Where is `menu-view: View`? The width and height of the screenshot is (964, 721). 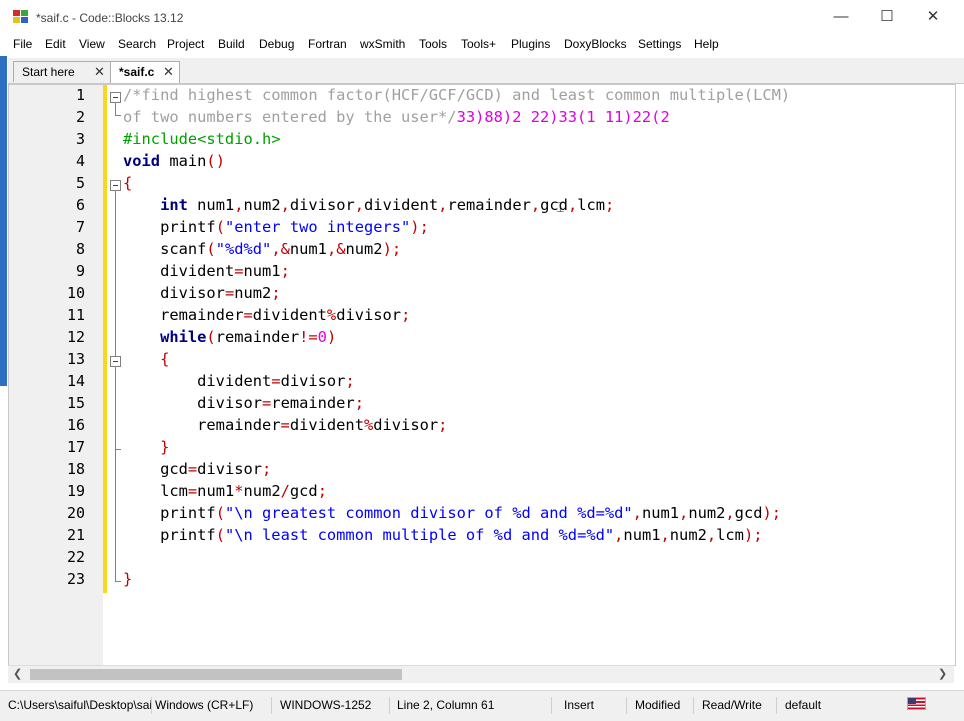
menu-view: View is located at coordinates (92, 44).